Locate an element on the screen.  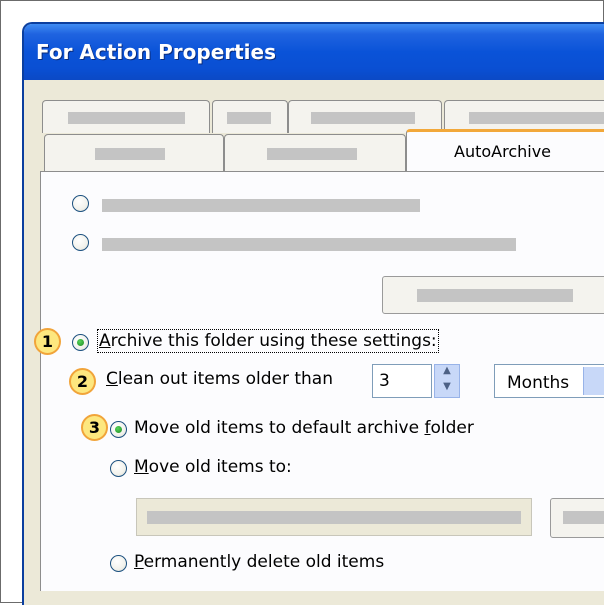
move-default-radio is located at coordinates (118, 429).